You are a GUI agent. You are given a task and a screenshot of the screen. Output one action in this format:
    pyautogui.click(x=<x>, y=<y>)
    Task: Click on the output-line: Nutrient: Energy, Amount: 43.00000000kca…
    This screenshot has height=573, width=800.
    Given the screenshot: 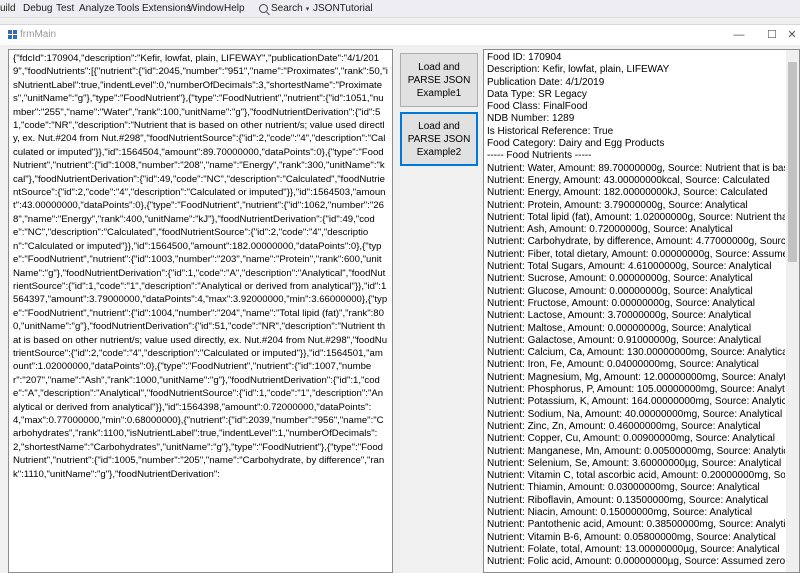 What is the action you would take?
    pyautogui.click(x=636, y=181)
    